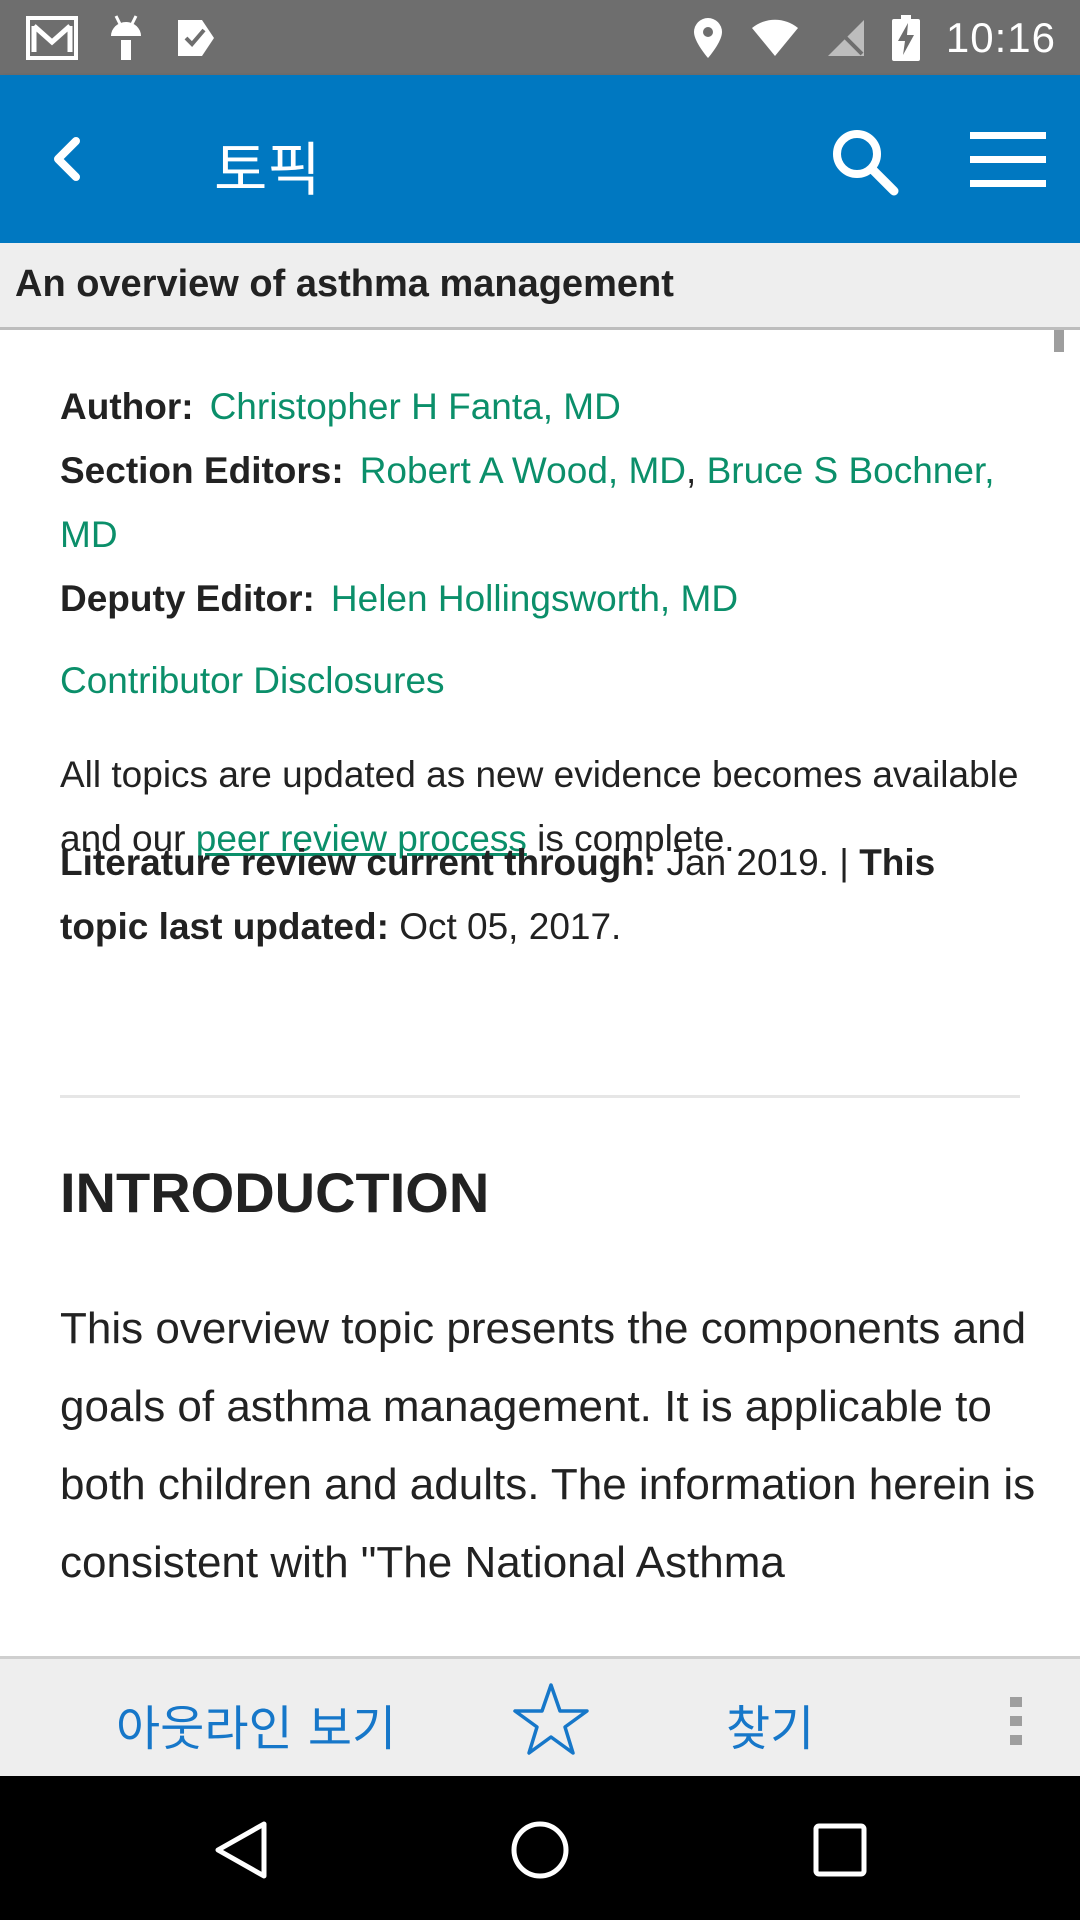  What do you see at coordinates (1059, 341) in the screenshot?
I see `scrollbar-thumb` at bounding box center [1059, 341].